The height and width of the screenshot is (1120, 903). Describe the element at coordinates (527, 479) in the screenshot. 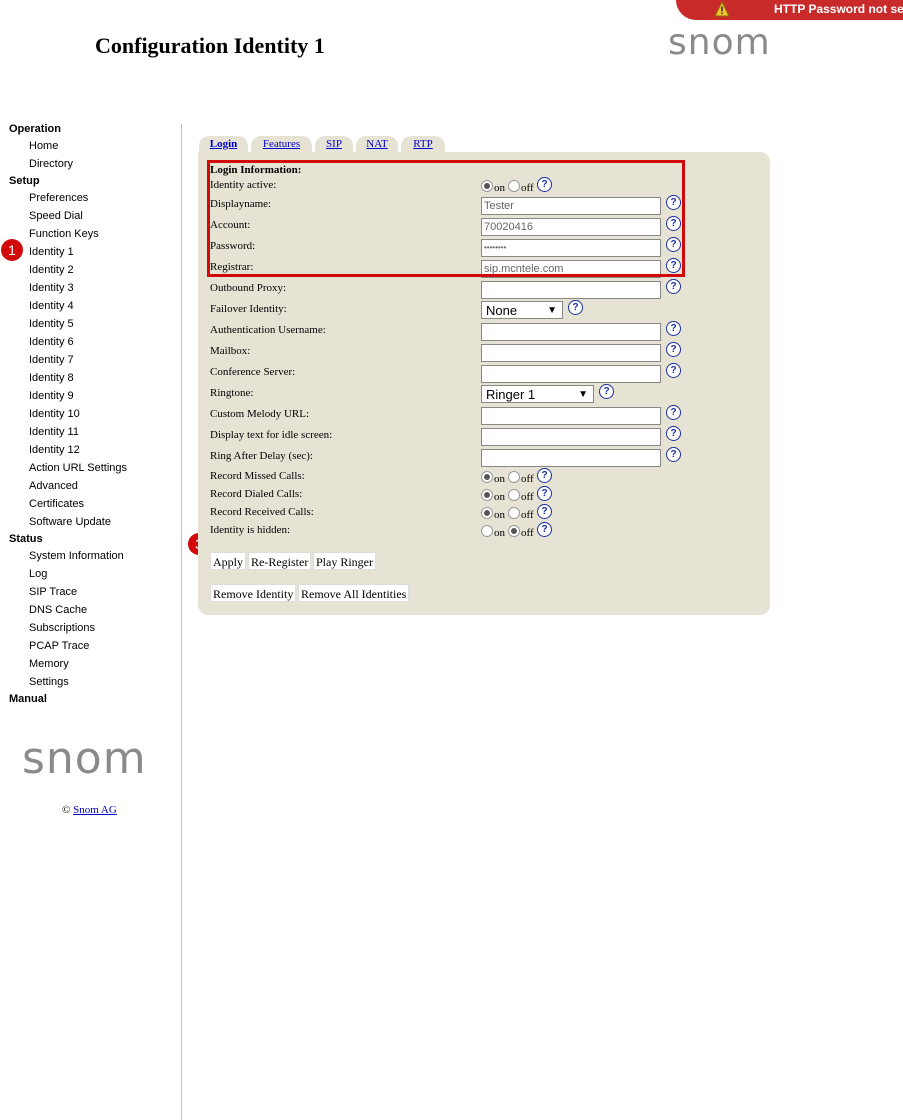

I see `record-missed-off-label: off` at that location.